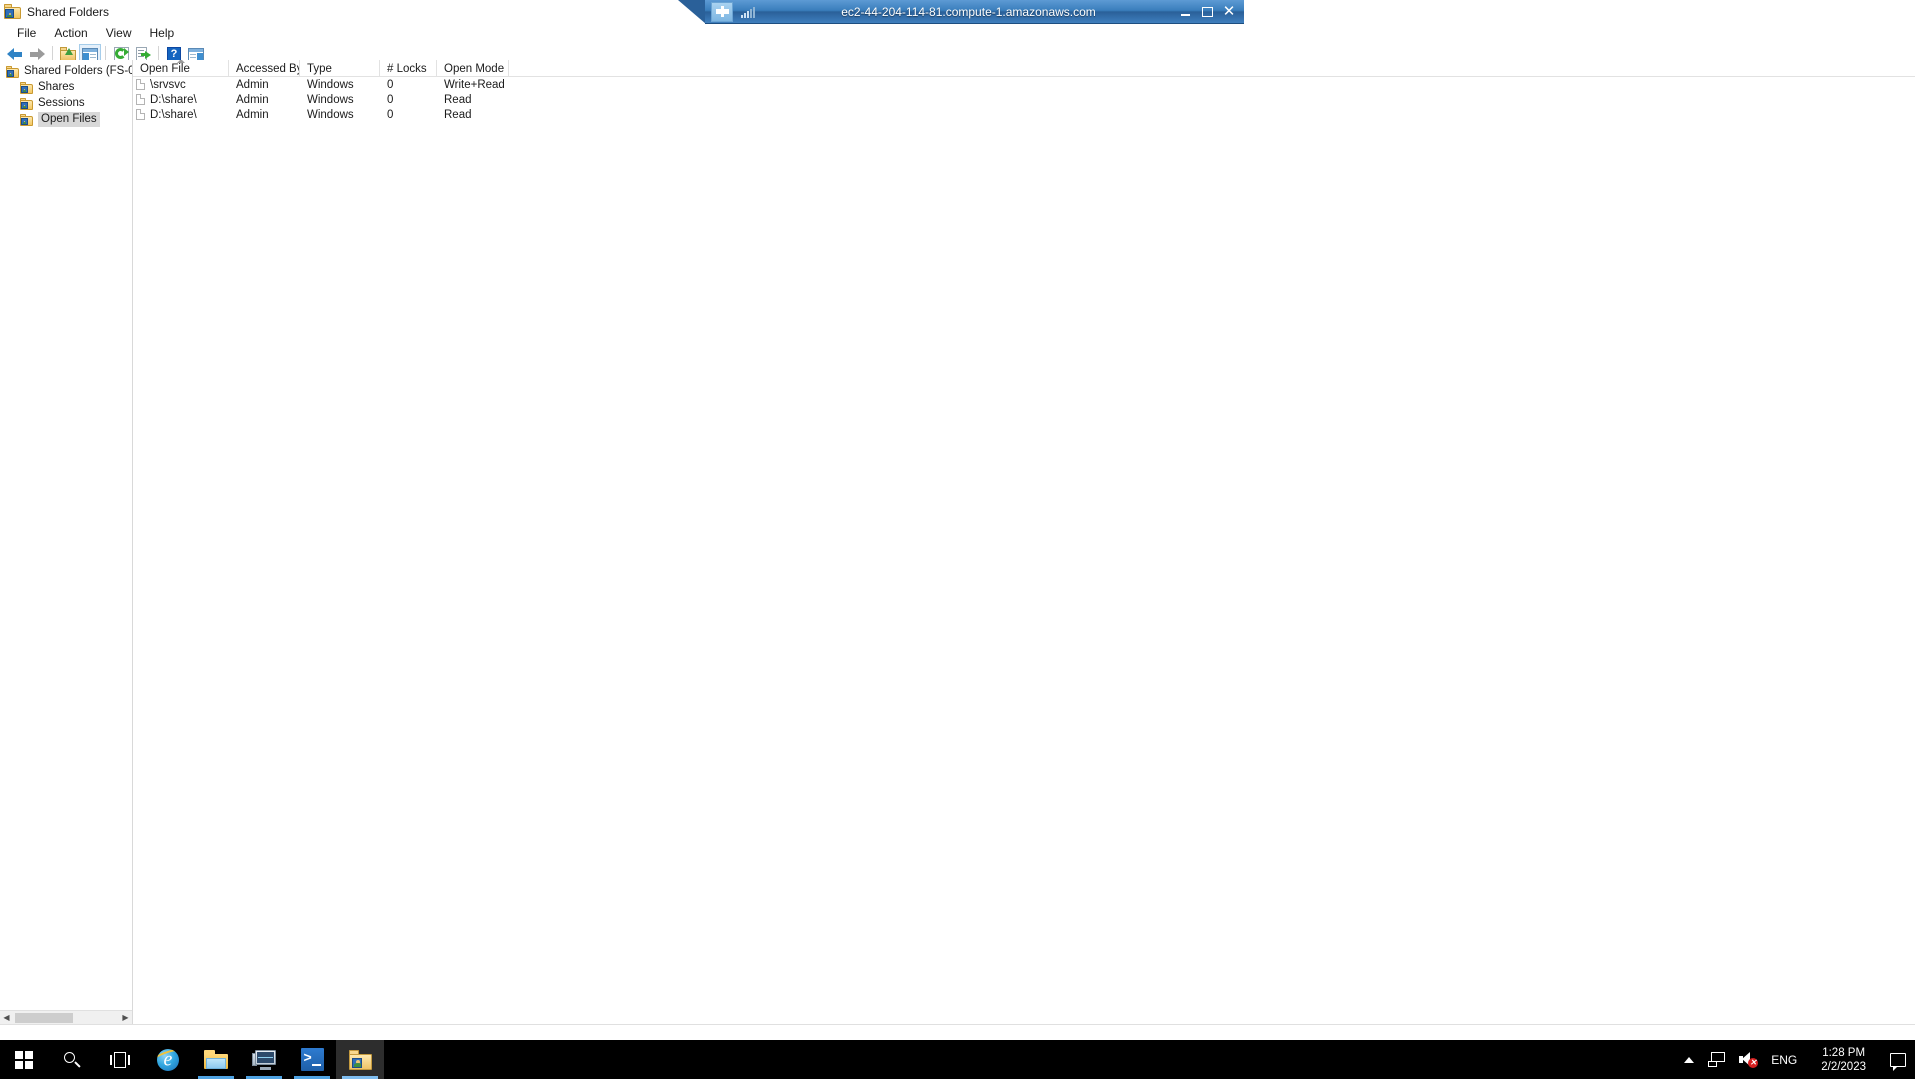 The height and width of the screenshot is (1079, 1915). I want to click on tree-node-sessions: Sessions, so click(66, 103).